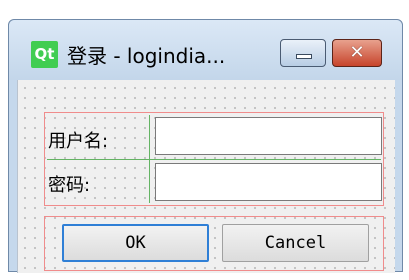  What do you see at coordinates (78, 141) in the screenshot?
I see `username-label: 用户名:` at bounding box center [78, 141].